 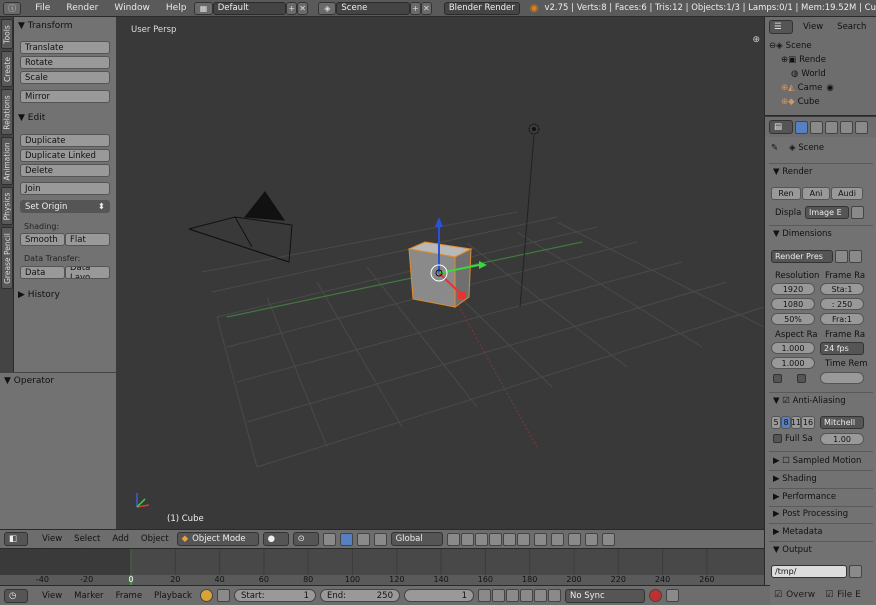 What do you see at coordinates (481, 8) in the screenshot?
I see `render-engine-select: Blender Render` at bounding box center [481, 8].